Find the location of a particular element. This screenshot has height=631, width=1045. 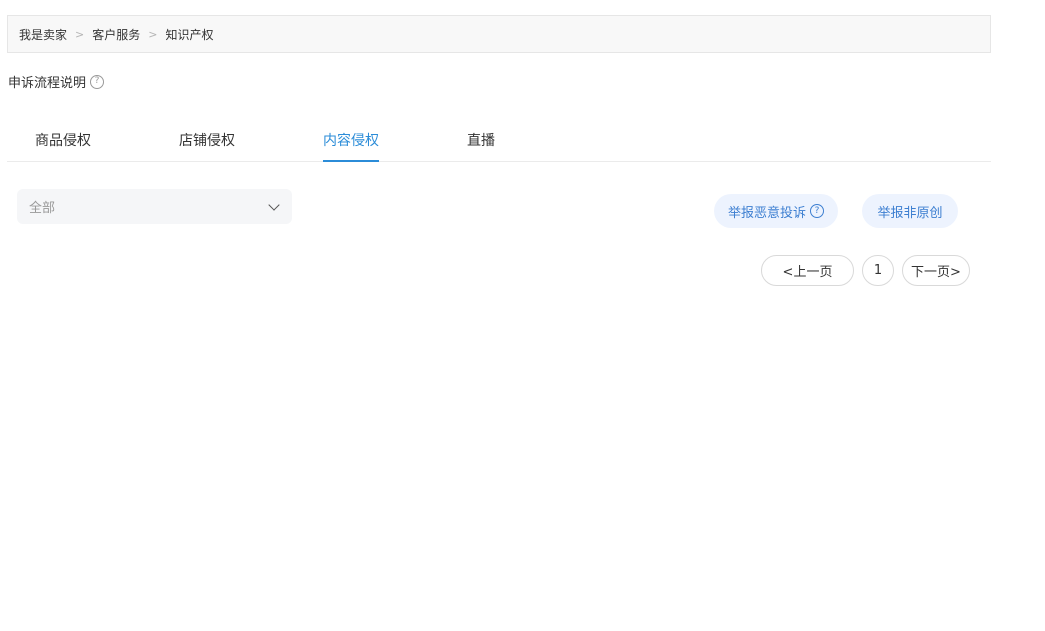

report-non-original-button: 举报非原创 is located at coordinates (910, 211).